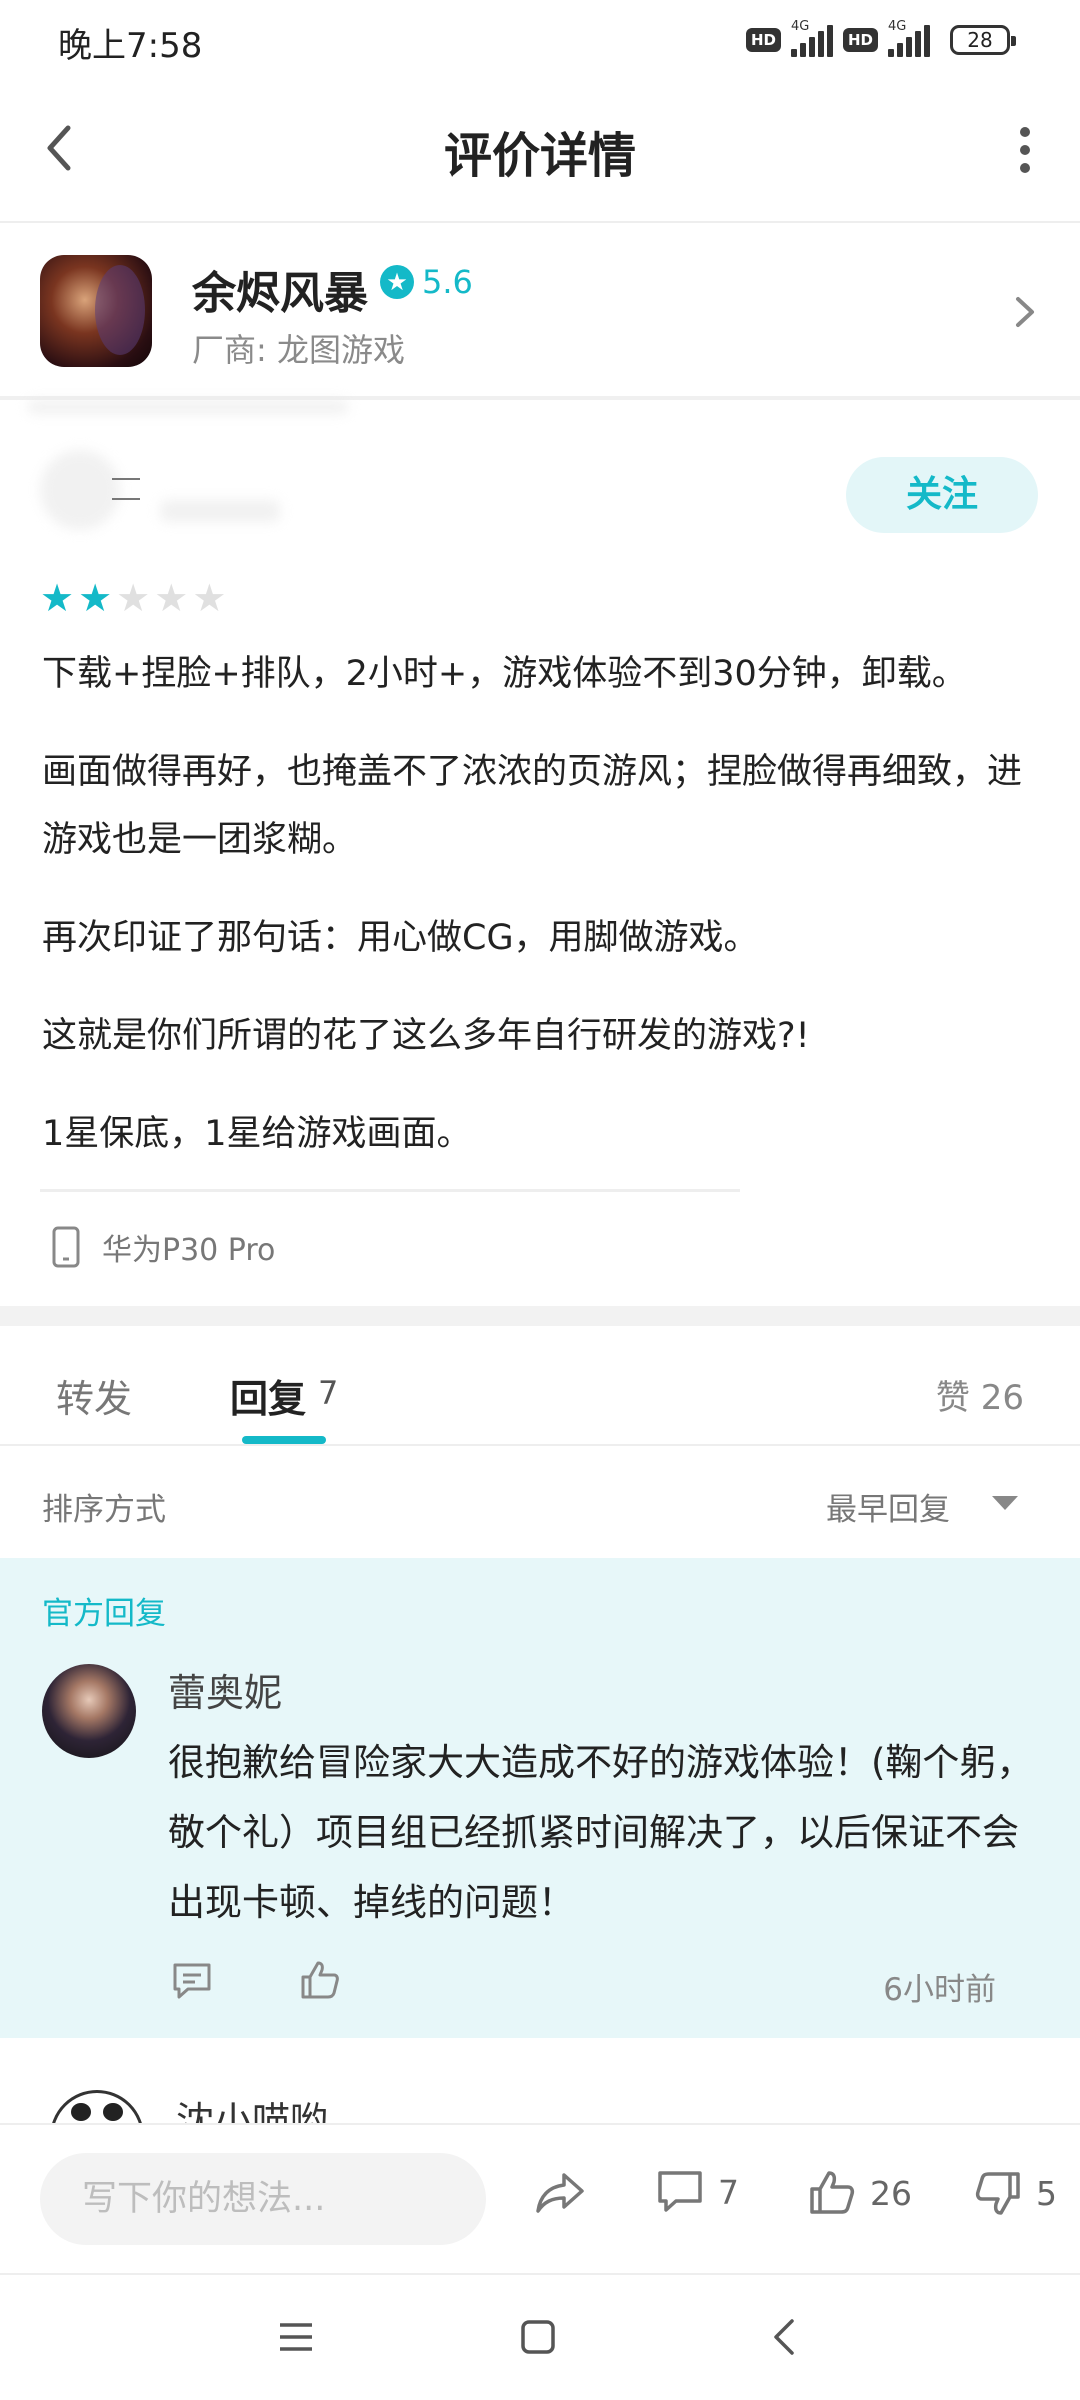  What do you see at coordinates (189, 1250) in the screenshot?
I see `device-label: 华为P30 Pro` at bounding box center [189, 1250].